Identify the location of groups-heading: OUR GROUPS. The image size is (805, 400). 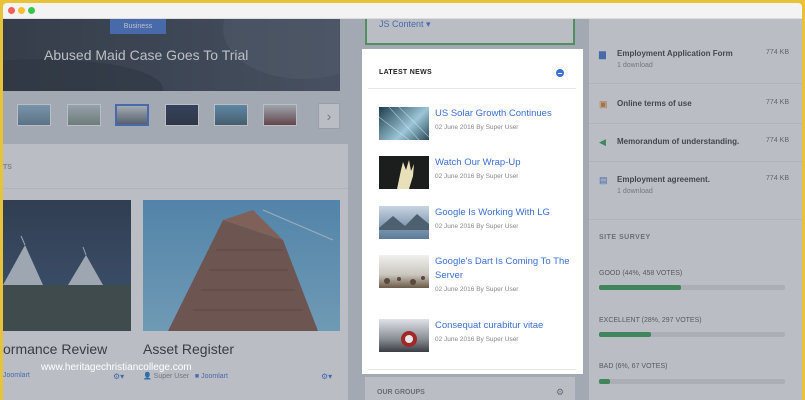
(401, 392).